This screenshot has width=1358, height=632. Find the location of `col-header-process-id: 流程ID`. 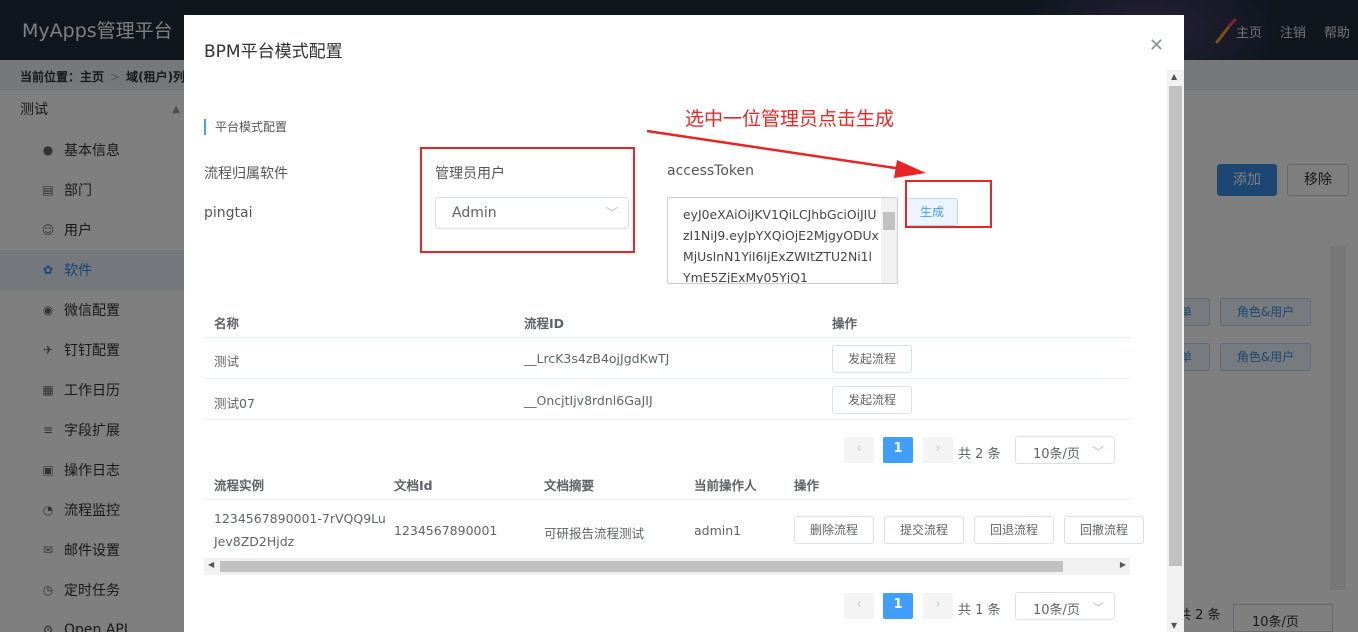

col-header-process-id: 流程ID is located at coordinates (544, 323).